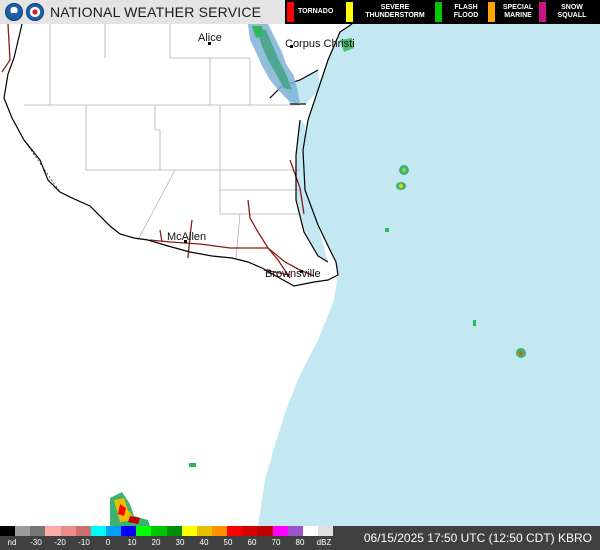  Describe the element at coordinates (35, 12) in the screenshot. I see `nws-logo-icon` at that location.